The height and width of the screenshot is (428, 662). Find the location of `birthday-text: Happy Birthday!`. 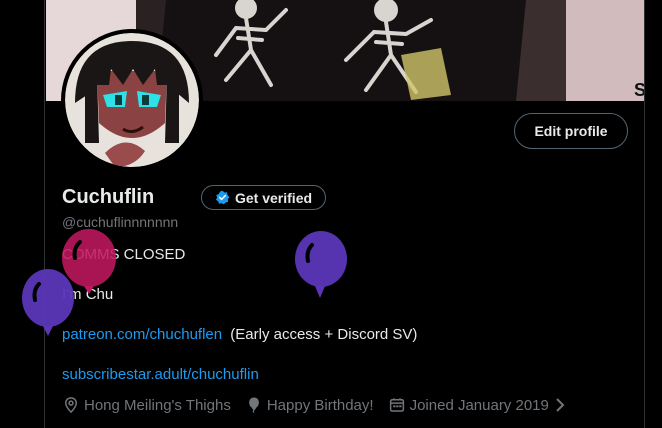

birthday-text: Happy Birthday! is located at coordinates (320, 405).